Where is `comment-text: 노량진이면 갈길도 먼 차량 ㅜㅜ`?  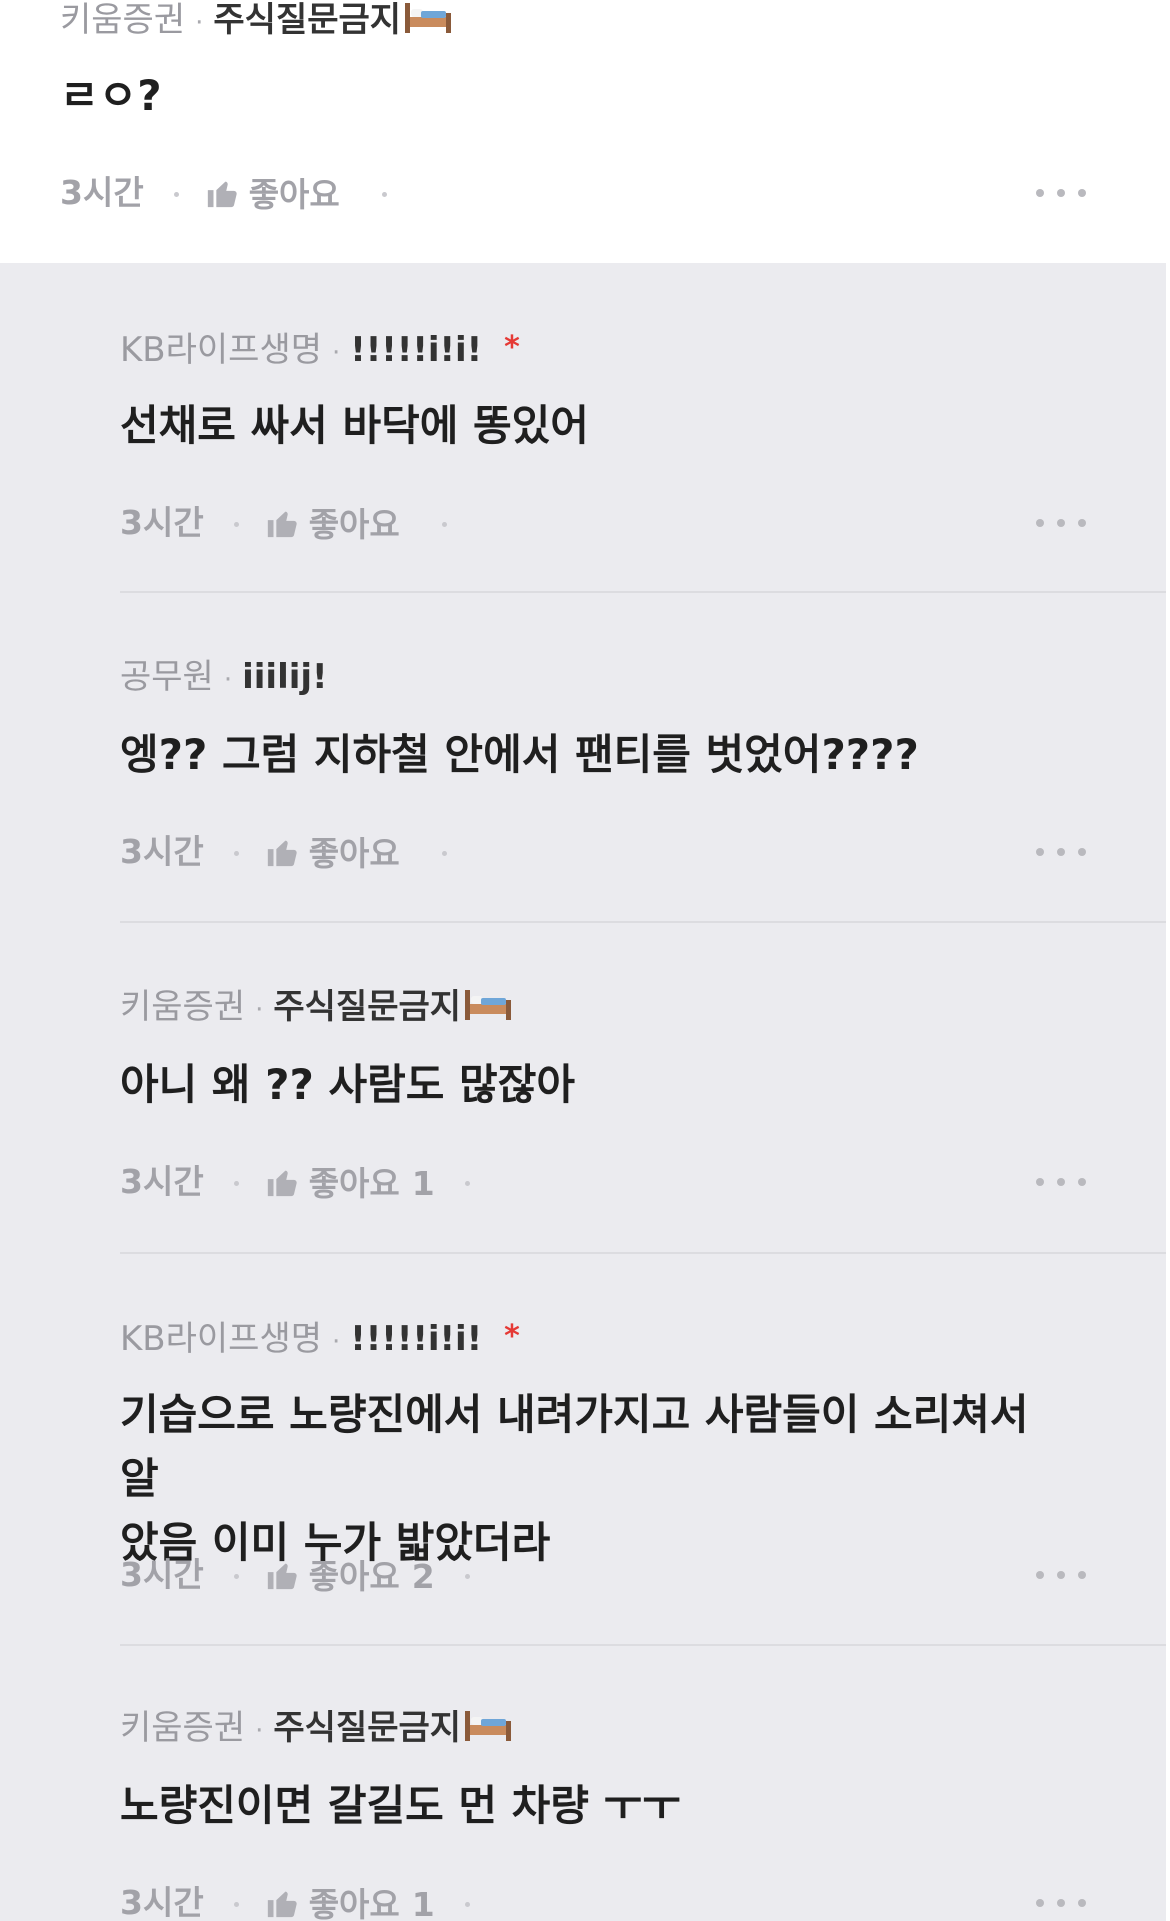 comment-text: 노량진이면 갈길도 먼 차량 ㅜㅜ is located at coordinates (400, 1805).